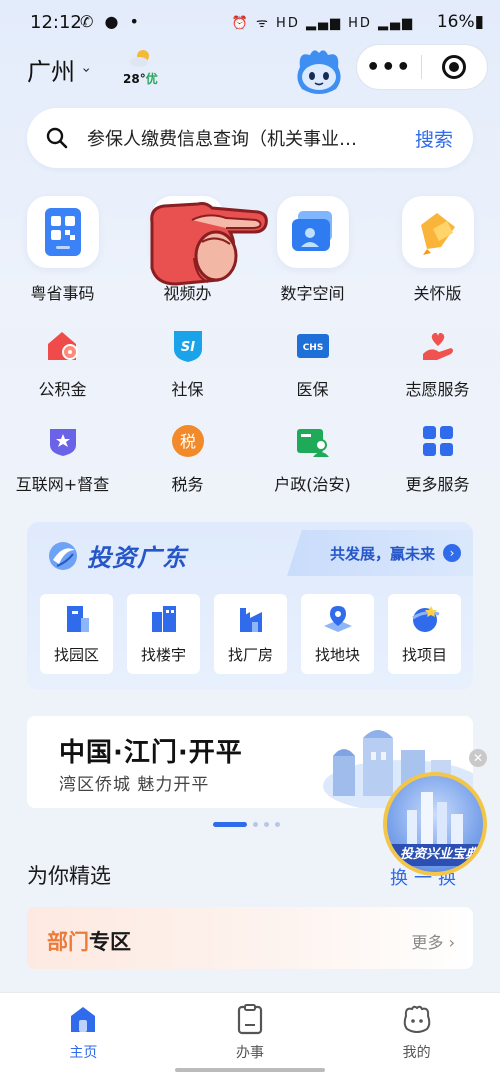 This screenshot has height=1074, width=500. What do you see at coordinates (209, 244) in the screenshot?
I see `pointing-hand-icon` at bounding box center [209, 244].